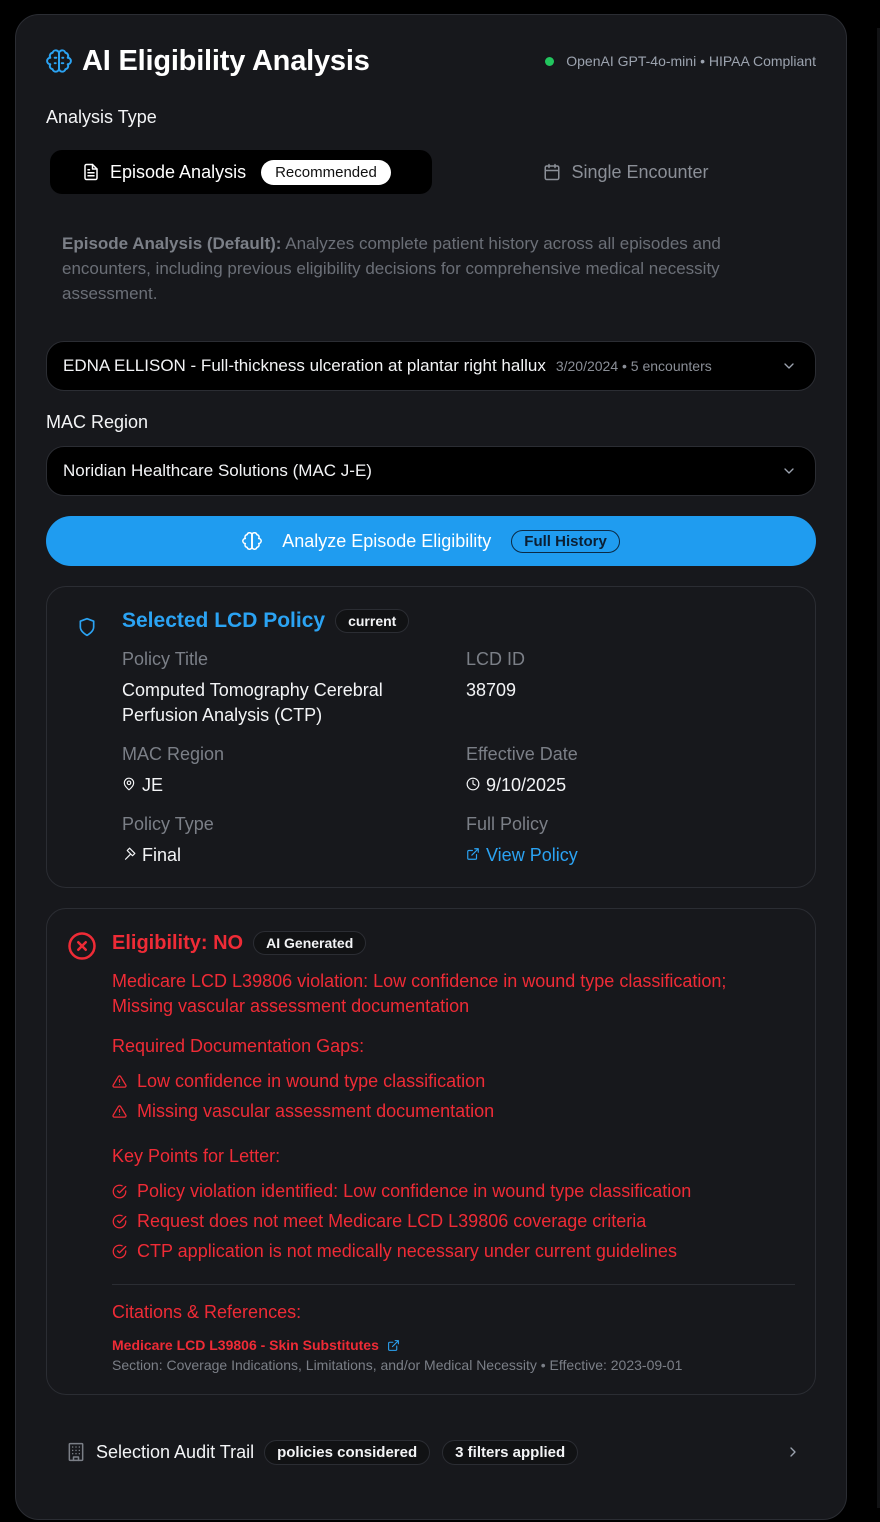 This screenshot has height=1522, width=880. Describe the element at coordinates (168, 841) in the screenshot. I see `policy-type-field: Policy Type Final` at that location.